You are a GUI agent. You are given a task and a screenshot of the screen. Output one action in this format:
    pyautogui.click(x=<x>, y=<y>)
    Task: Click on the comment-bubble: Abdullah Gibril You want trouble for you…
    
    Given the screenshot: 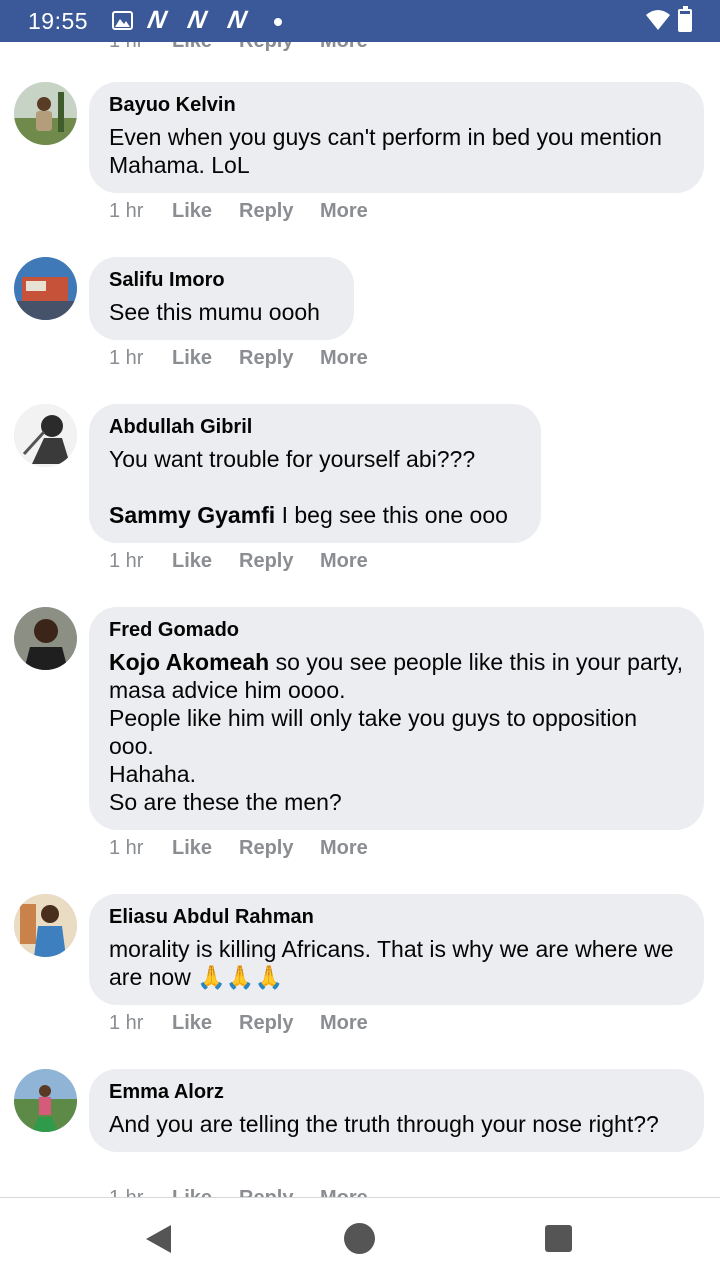 What is the action you would take?
    pyautogui.click(x=315, y=473)
    